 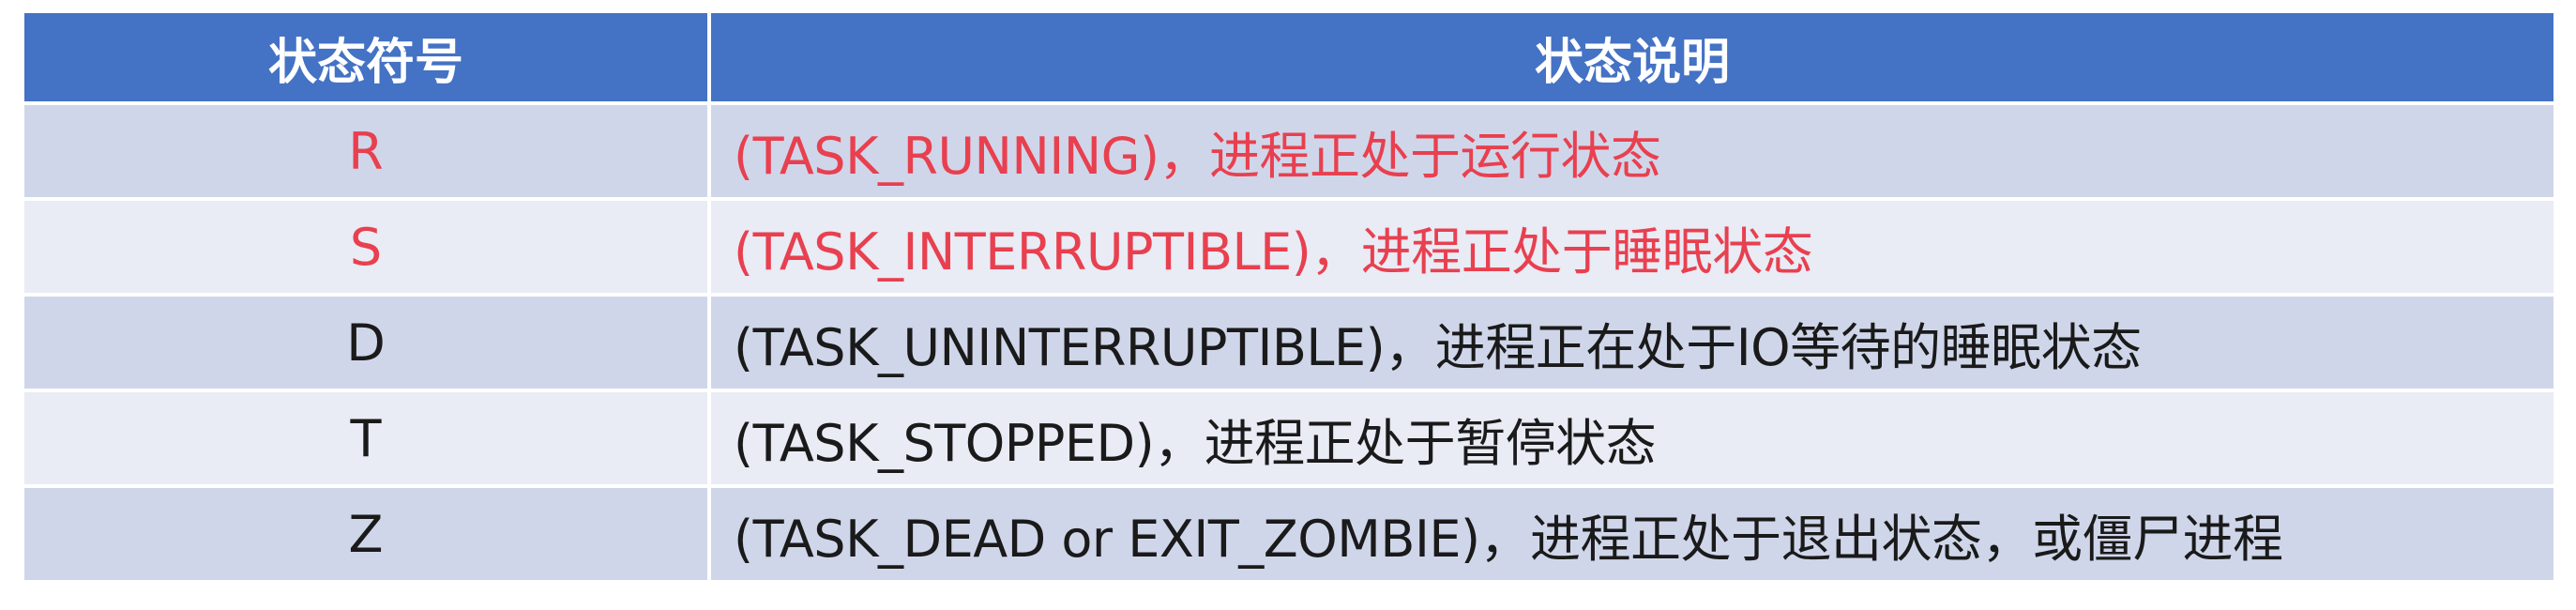 I want to click on state-description: (TASK_UNINTERRUPTIBLE)，进程正在处于IO等待的睡眠状态, so click(x=1631, y=344).